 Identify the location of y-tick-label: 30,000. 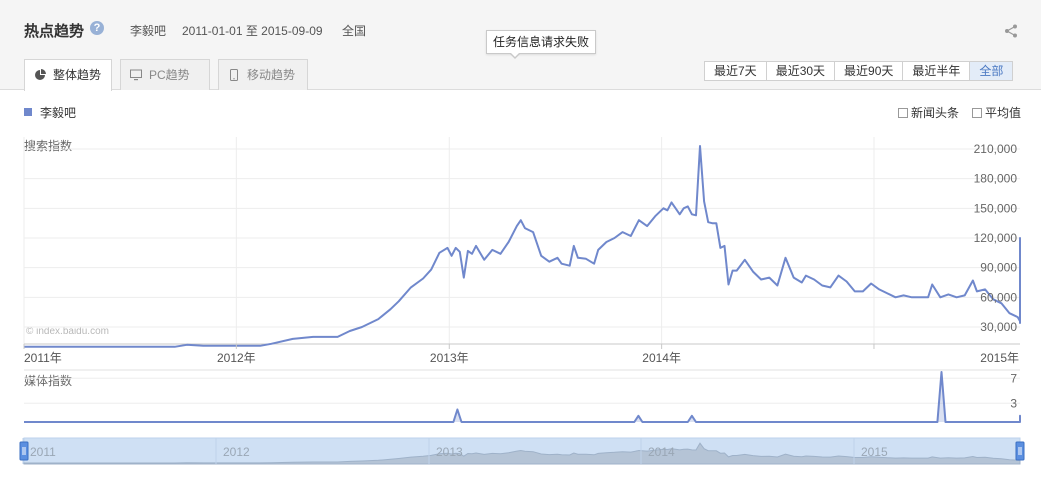
(998, 327).